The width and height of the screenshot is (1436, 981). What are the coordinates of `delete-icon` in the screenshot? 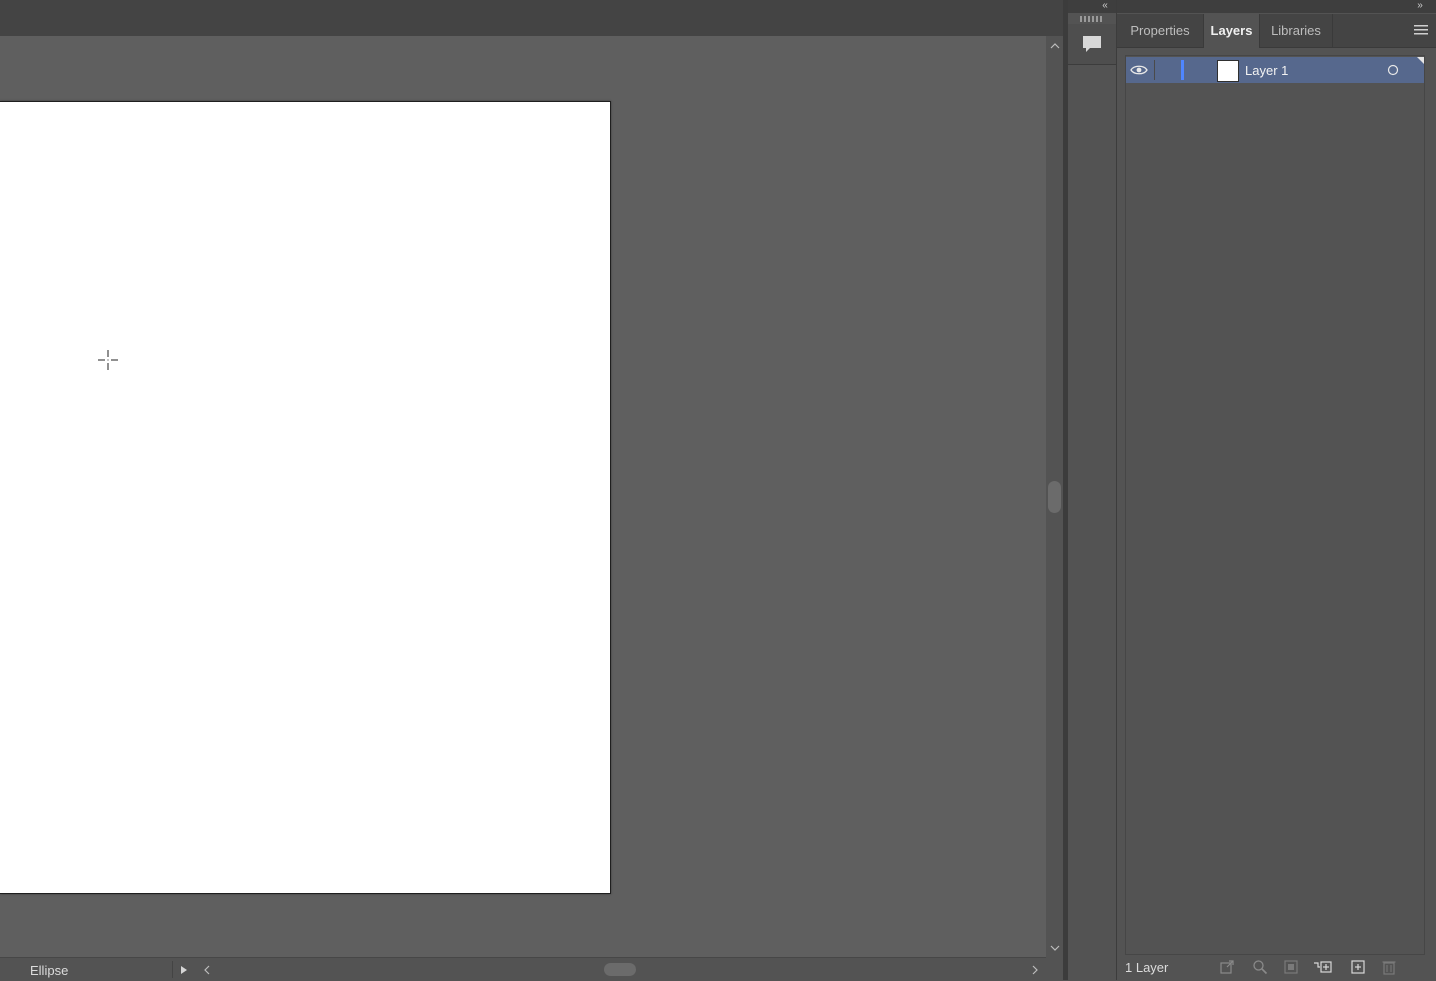 It's located at (1389, 968).